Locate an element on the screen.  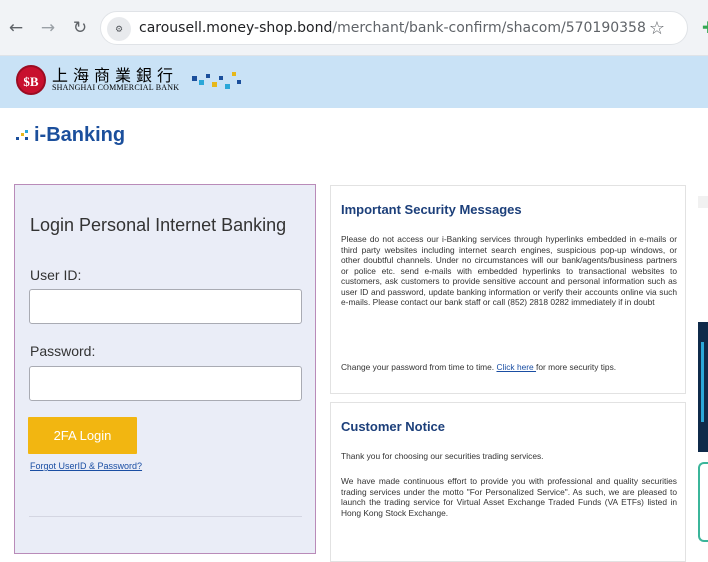
security-heading: Important Security Messages is located at coordinates (431, 209).